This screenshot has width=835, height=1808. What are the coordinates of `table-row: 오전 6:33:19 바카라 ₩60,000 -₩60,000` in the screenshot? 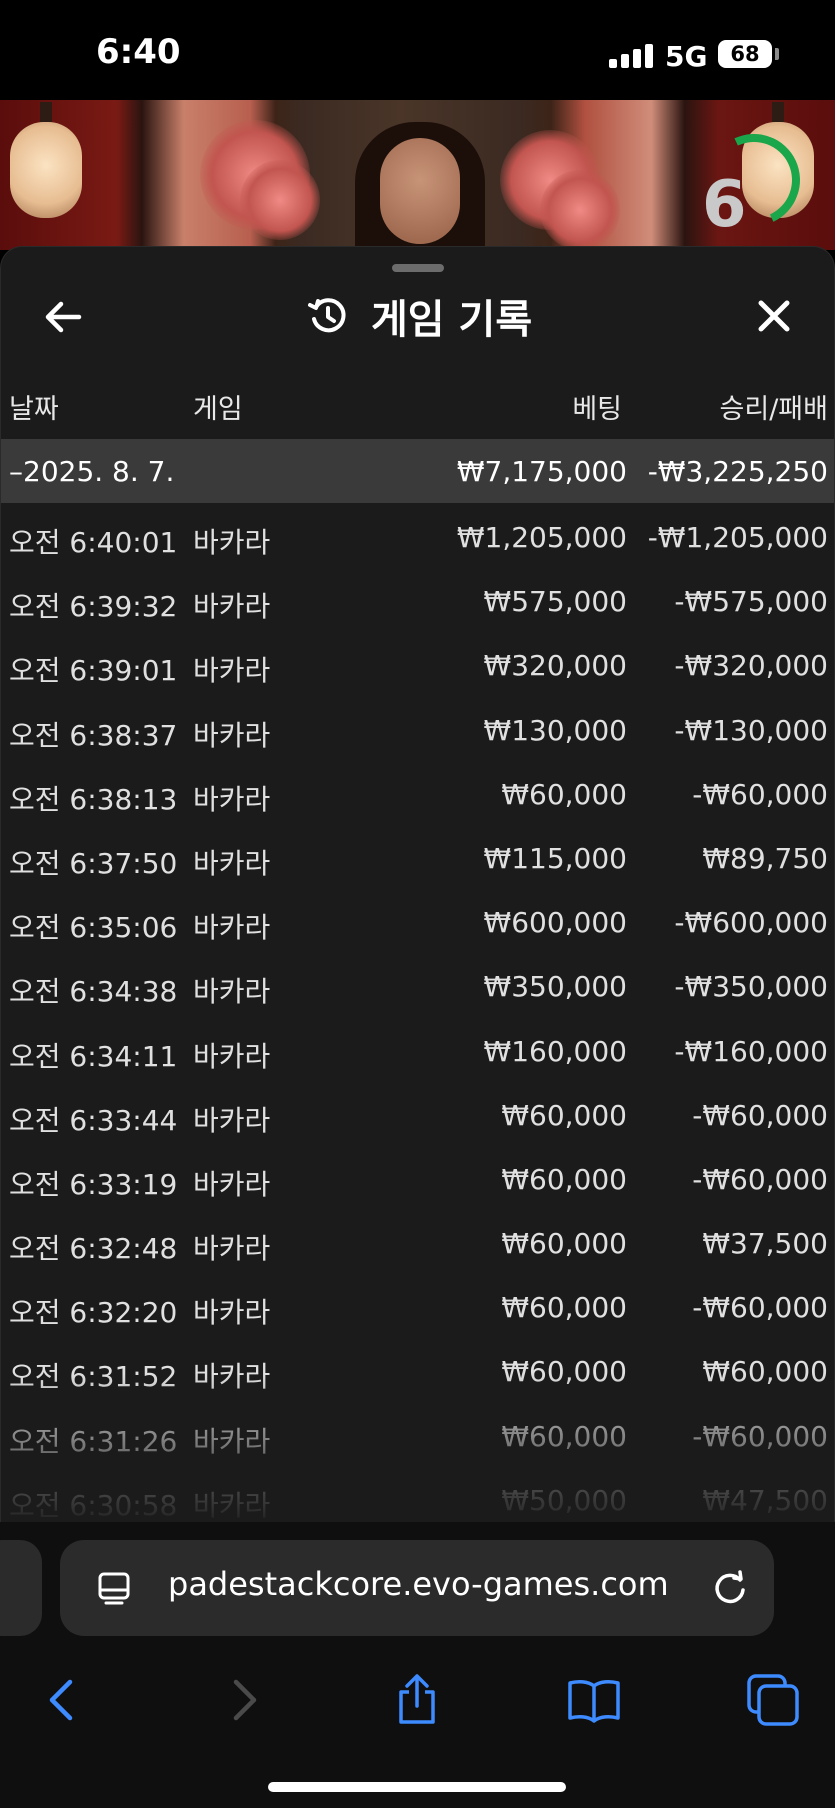 It's located at (417, 1179).